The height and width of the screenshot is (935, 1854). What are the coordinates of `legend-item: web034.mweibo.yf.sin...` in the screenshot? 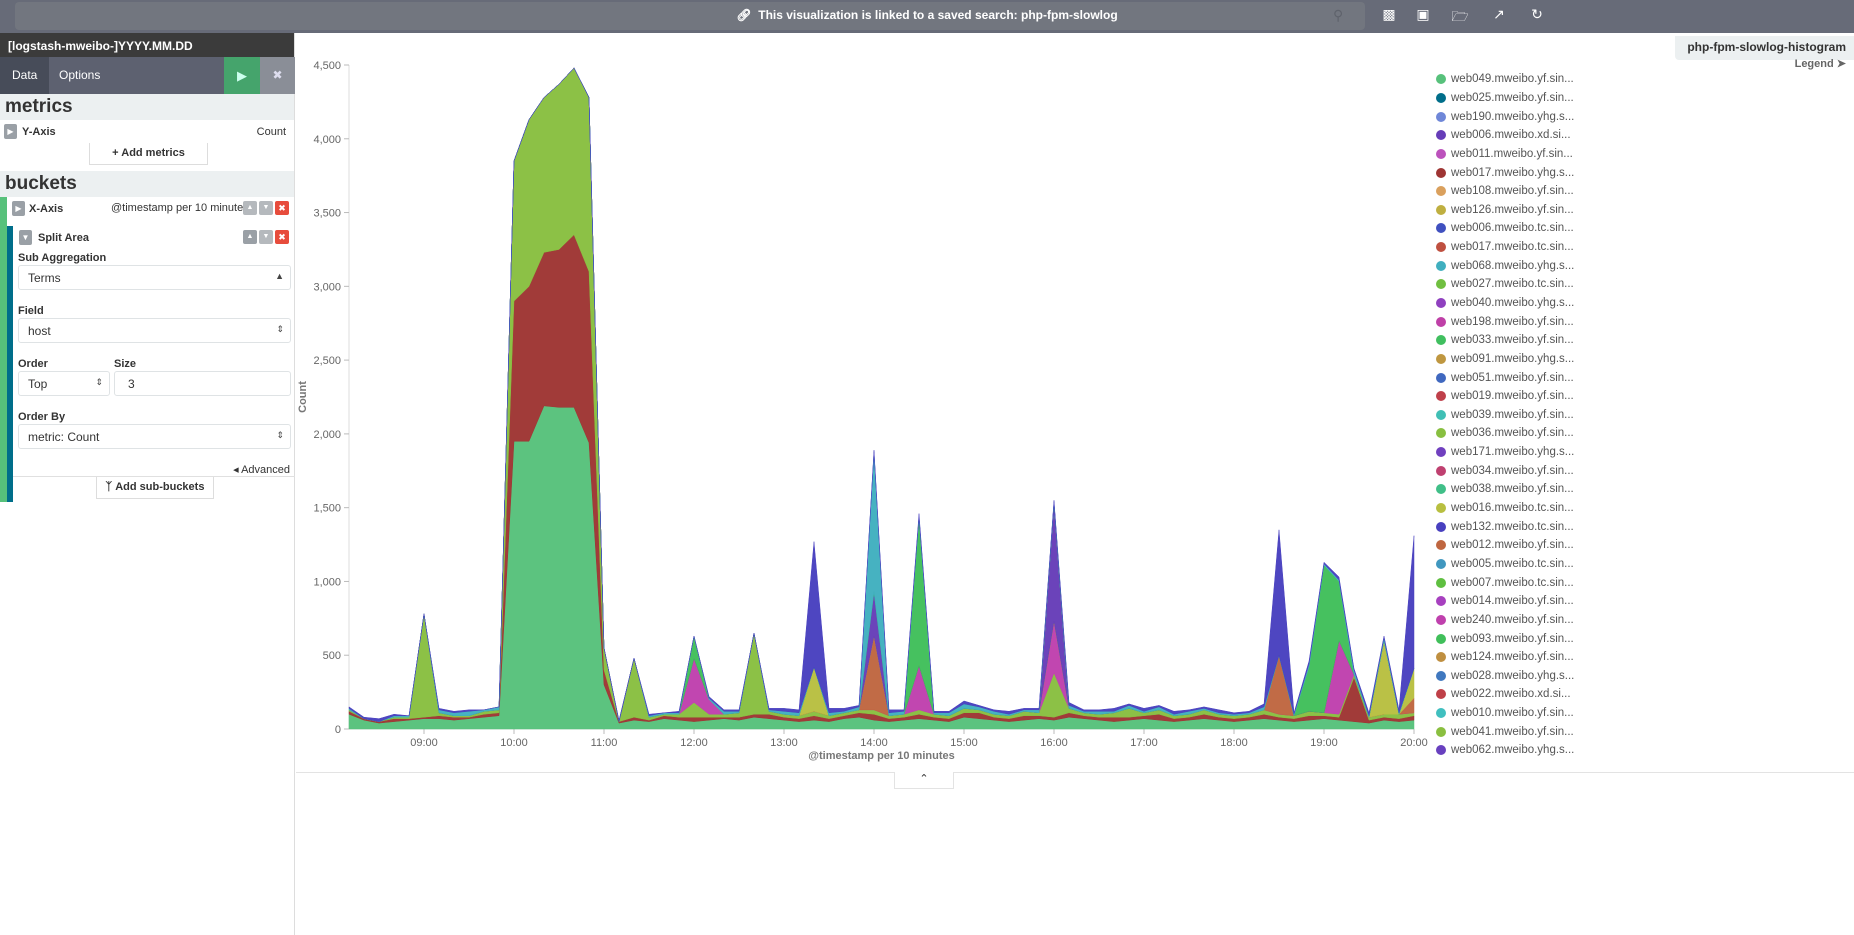 It's located at (1645, 470).